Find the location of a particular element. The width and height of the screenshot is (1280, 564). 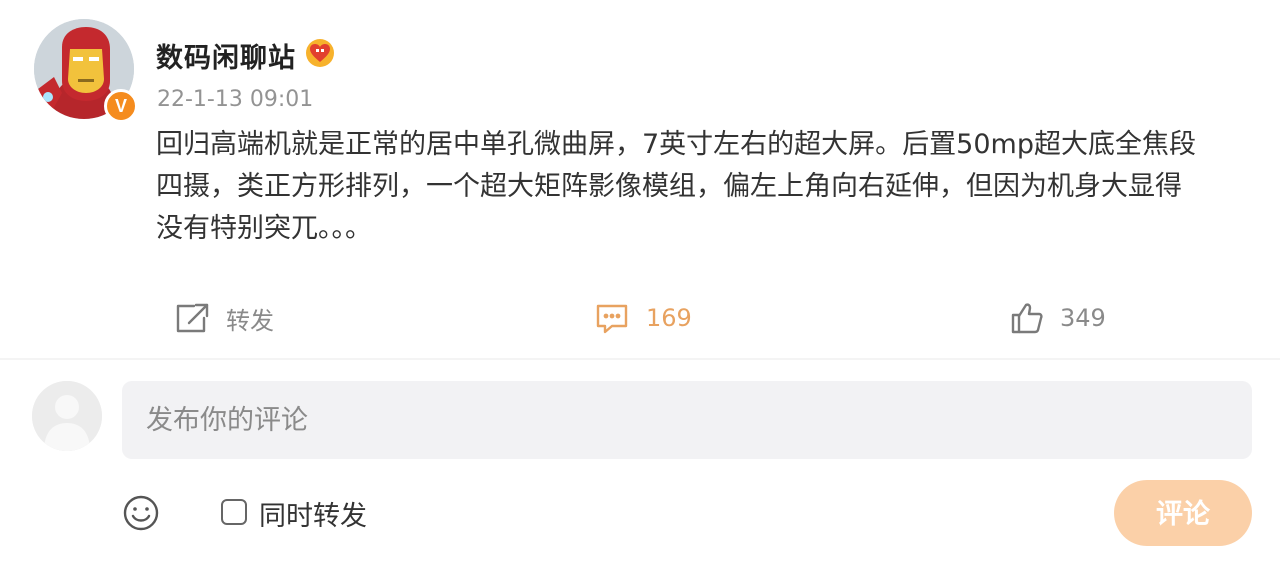

forward-label: 转发 is located at coordinates (250, 320).